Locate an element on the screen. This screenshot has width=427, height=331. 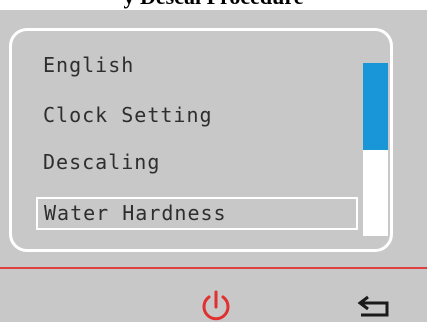
scrollbar is located at coordinates (375, 149).